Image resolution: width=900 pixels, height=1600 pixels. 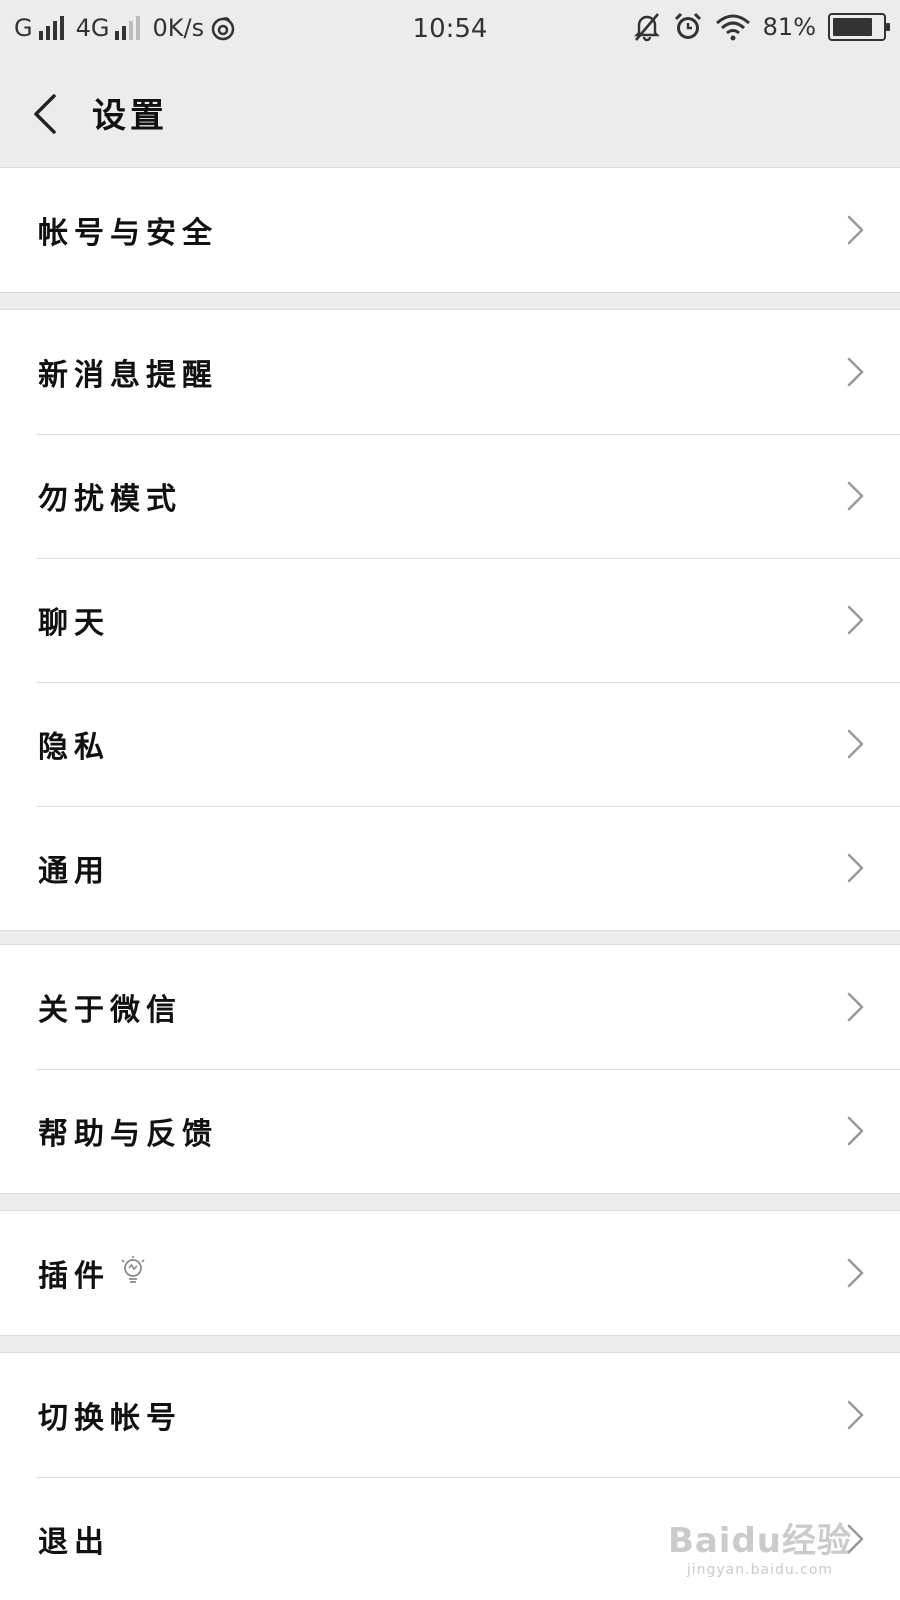 I want to click on wifi-icon, so click(x=732, y=27).